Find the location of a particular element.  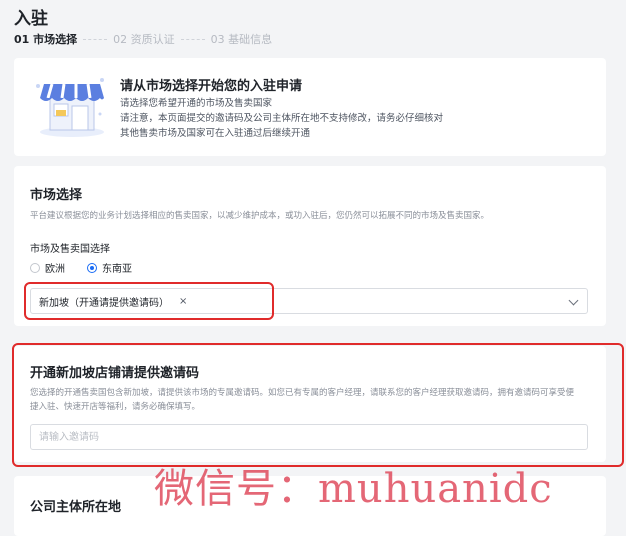

invite-description: 捷入驻、快速开店等福利，请务必确保填写。 is located at coordinates (115, 407).